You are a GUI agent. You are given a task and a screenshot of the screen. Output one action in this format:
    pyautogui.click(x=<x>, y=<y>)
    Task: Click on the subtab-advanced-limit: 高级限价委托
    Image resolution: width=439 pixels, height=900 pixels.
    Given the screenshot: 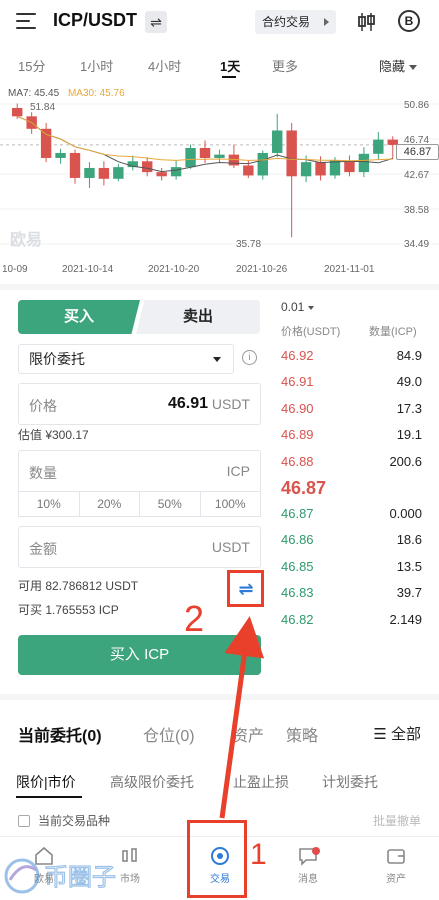 What is the action you would take?
    pyautogui.click(x=152, y=782)
    